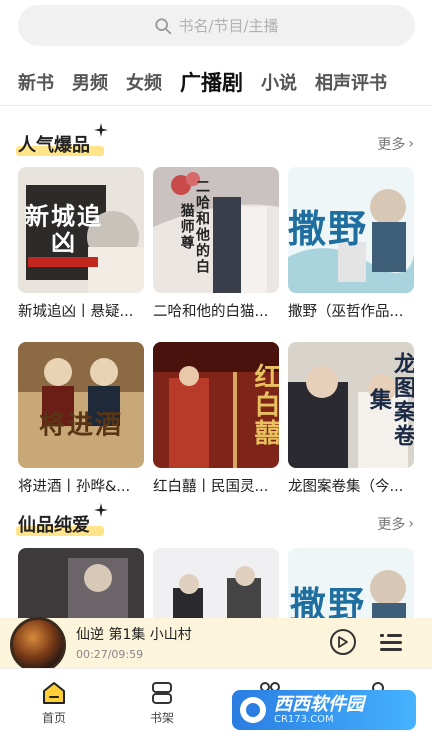  I want to click on book-cover: 撒野, so click(351, 230).